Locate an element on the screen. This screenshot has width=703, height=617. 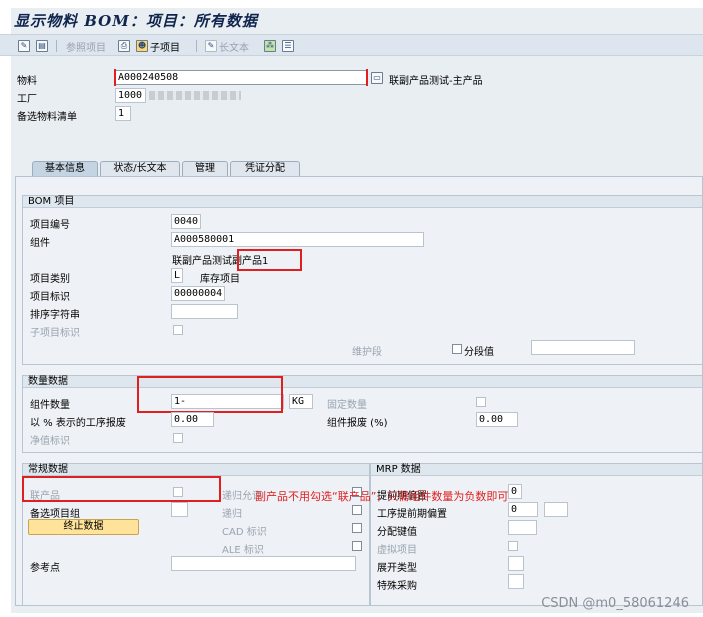
group-title: 数量数据 is located at coordinates (362, 382).